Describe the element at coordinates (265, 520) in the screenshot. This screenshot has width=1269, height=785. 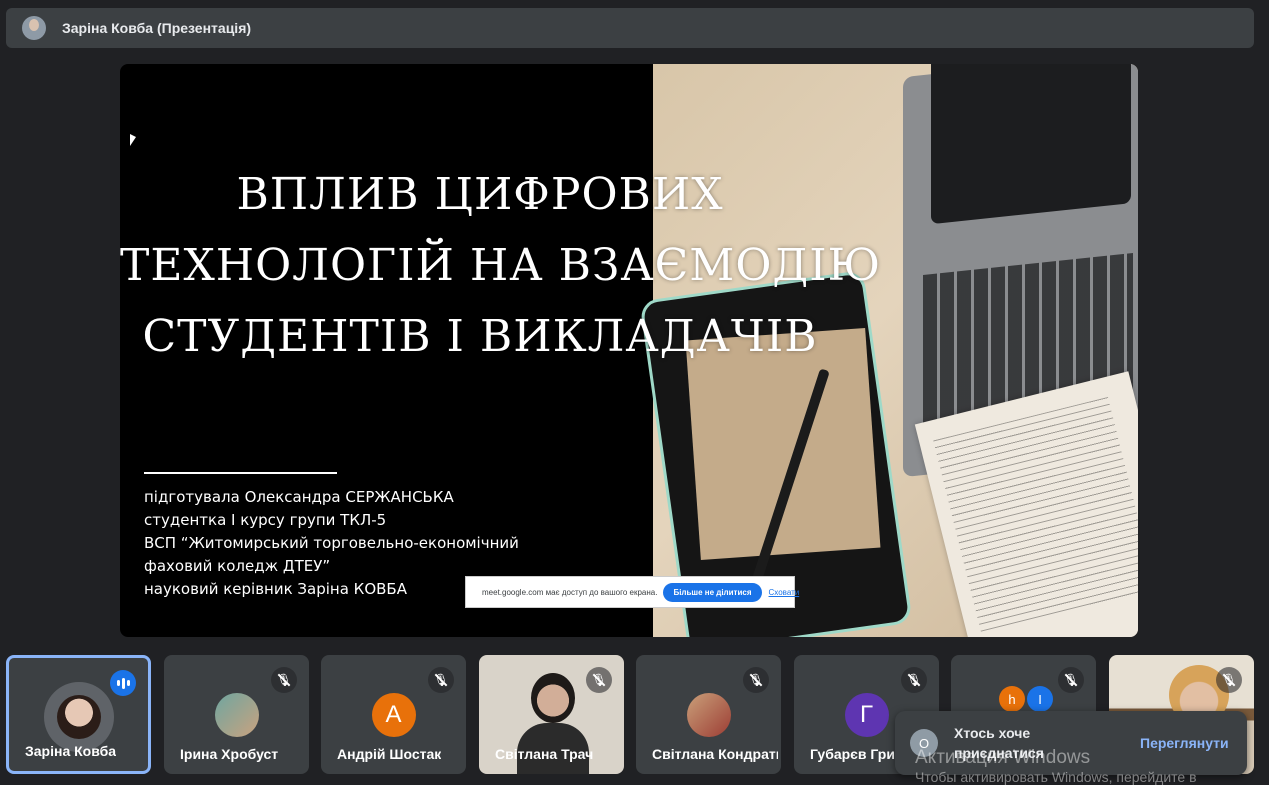
I see `author-line: студентка І курсу групи ТКЛ-5` at that location.